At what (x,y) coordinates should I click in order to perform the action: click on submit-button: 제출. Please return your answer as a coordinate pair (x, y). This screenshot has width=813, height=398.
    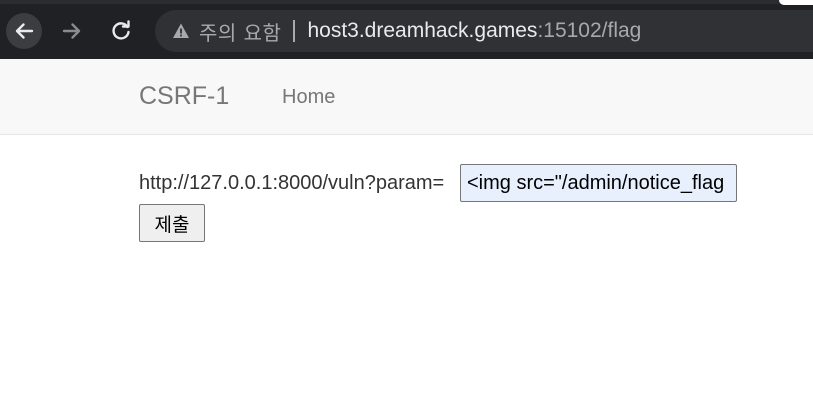
    Looking at the image, I should click on (172, 223).